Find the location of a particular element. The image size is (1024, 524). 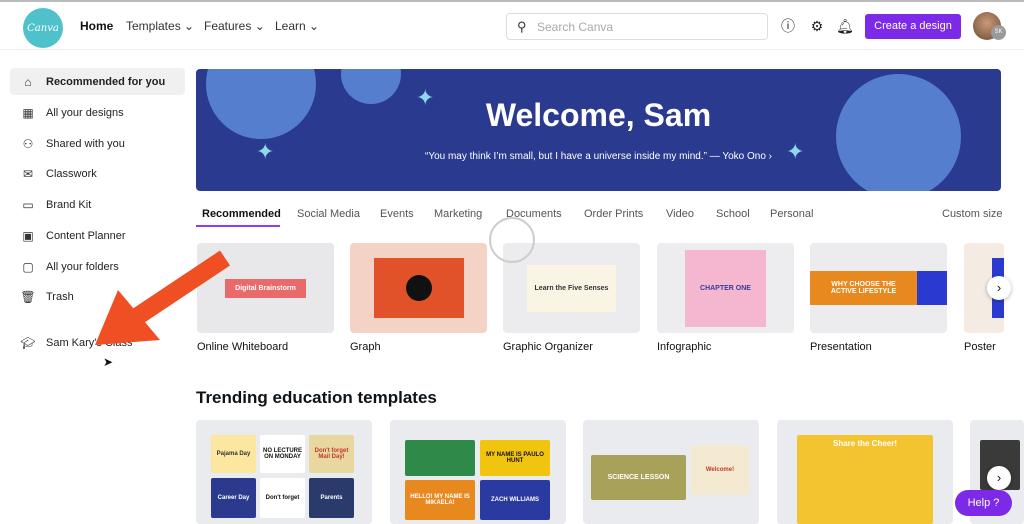

template-card: SCIENCE LESSON Welcome! is located at coordinates (671, 472).